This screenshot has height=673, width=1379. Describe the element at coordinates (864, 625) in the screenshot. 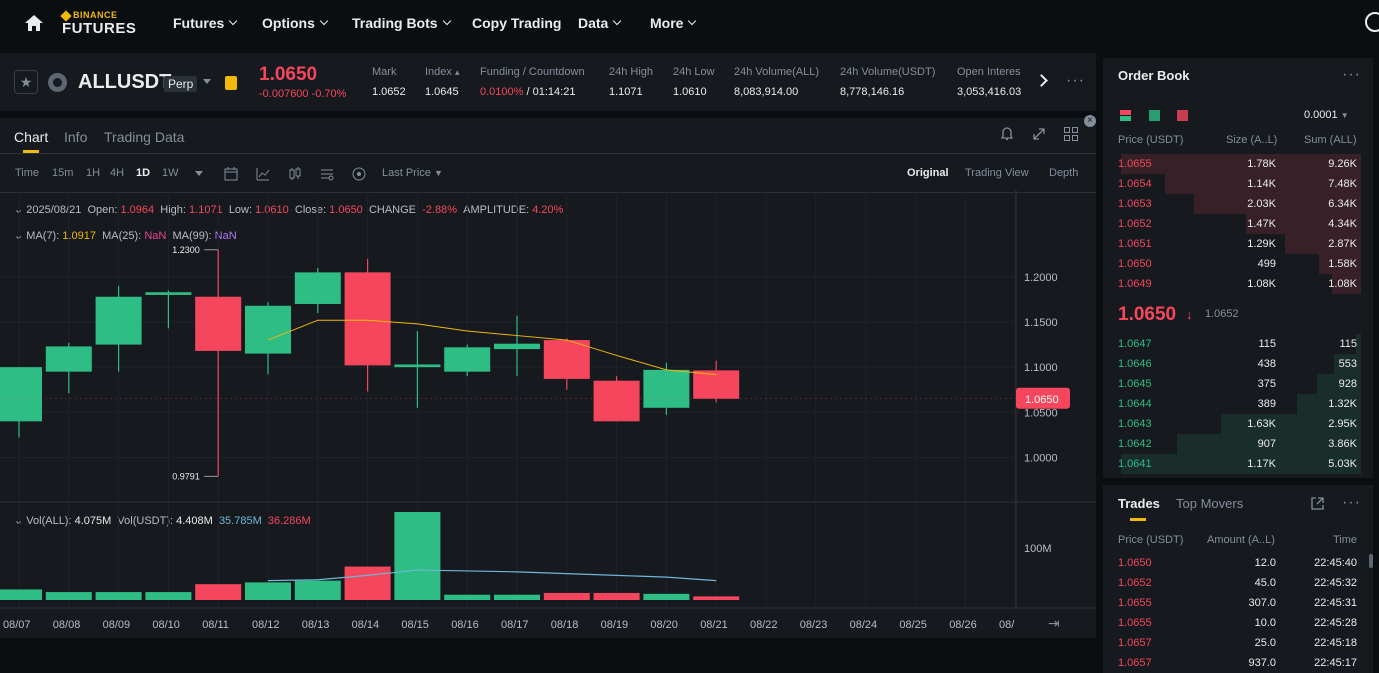

I see `x-tick-label: 08/24` at that location.